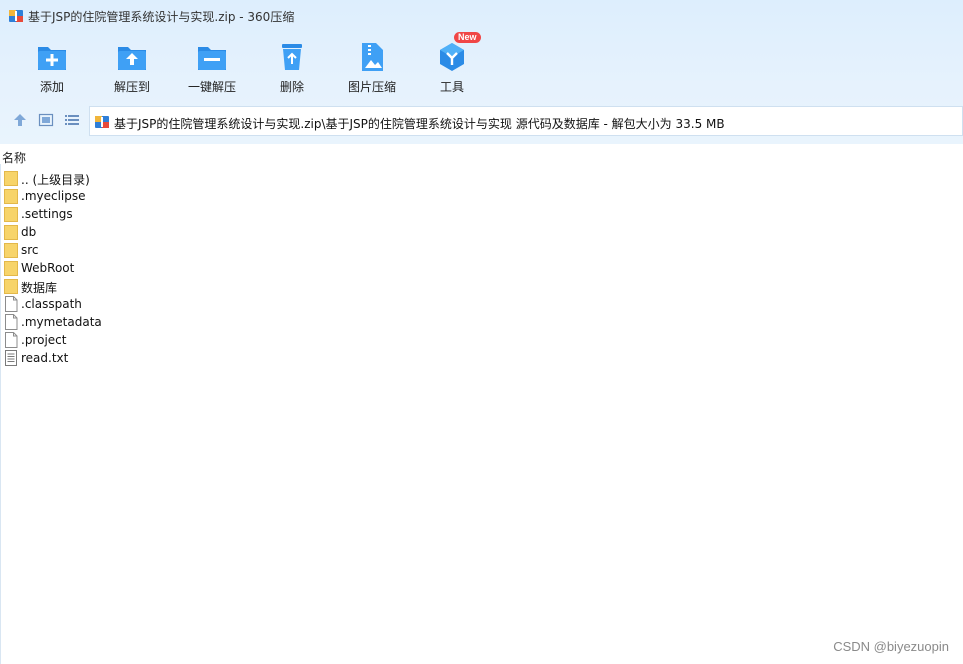  I want to click on delete-button: 删除, so click(292, 67).